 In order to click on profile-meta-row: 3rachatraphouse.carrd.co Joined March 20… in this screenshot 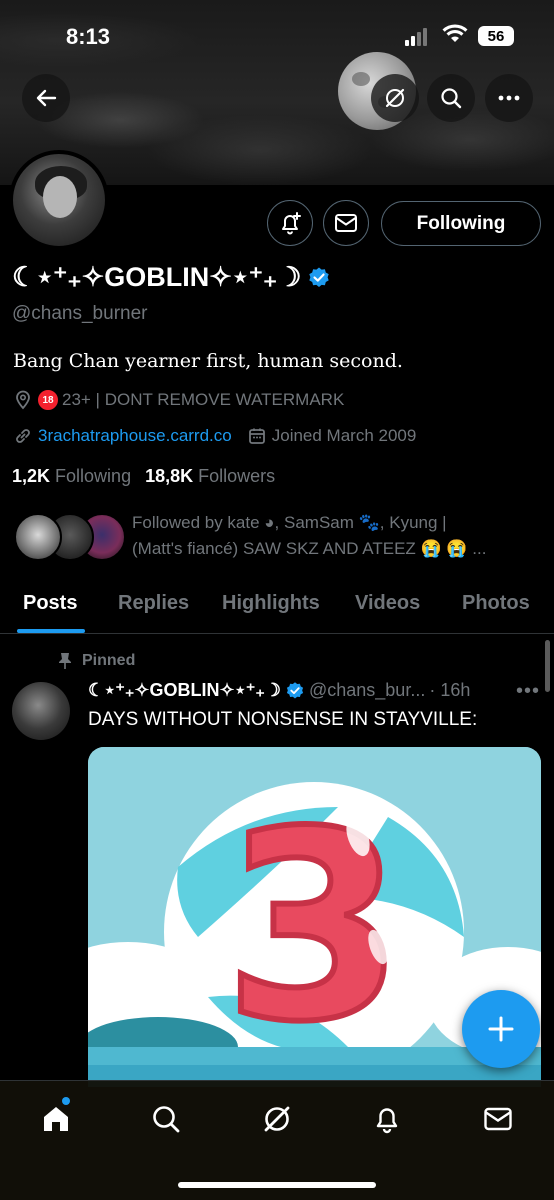, I will do `click(215, 436)`.